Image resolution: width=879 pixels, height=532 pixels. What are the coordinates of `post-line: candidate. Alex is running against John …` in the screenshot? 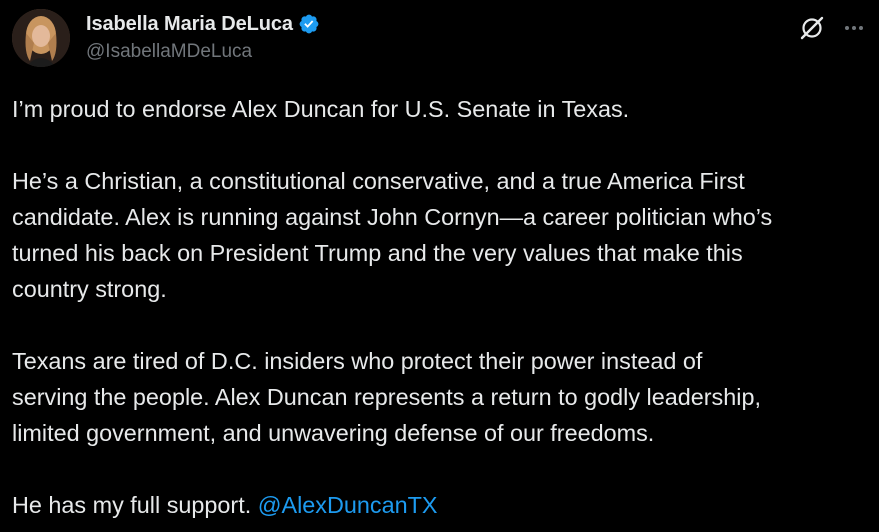 It's located at (392, 217).